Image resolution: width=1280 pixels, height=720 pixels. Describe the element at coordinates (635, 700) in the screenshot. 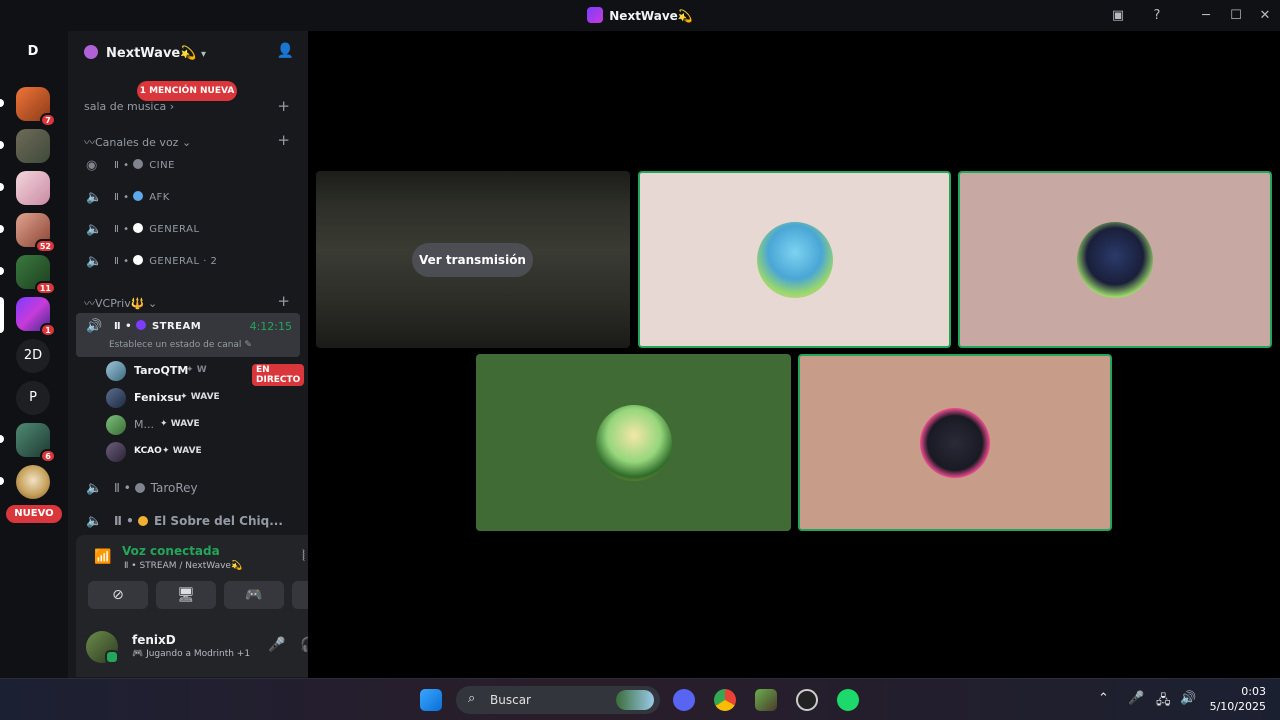

I see `search-highlight-icon` at that location.